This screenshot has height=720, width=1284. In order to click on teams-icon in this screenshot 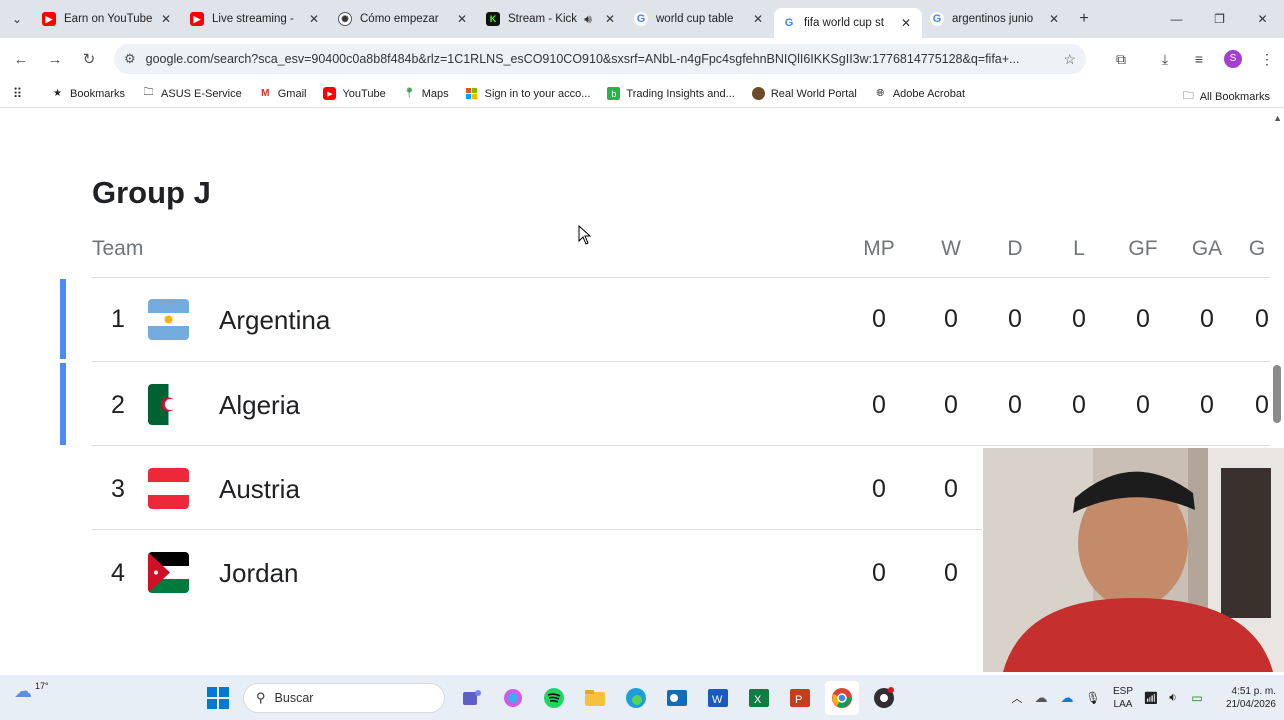, I will do `click(472, 698)`.